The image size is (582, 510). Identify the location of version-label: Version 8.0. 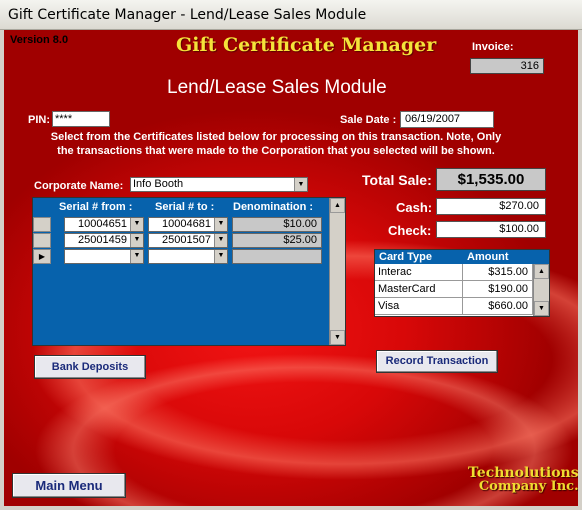
(39, 40).